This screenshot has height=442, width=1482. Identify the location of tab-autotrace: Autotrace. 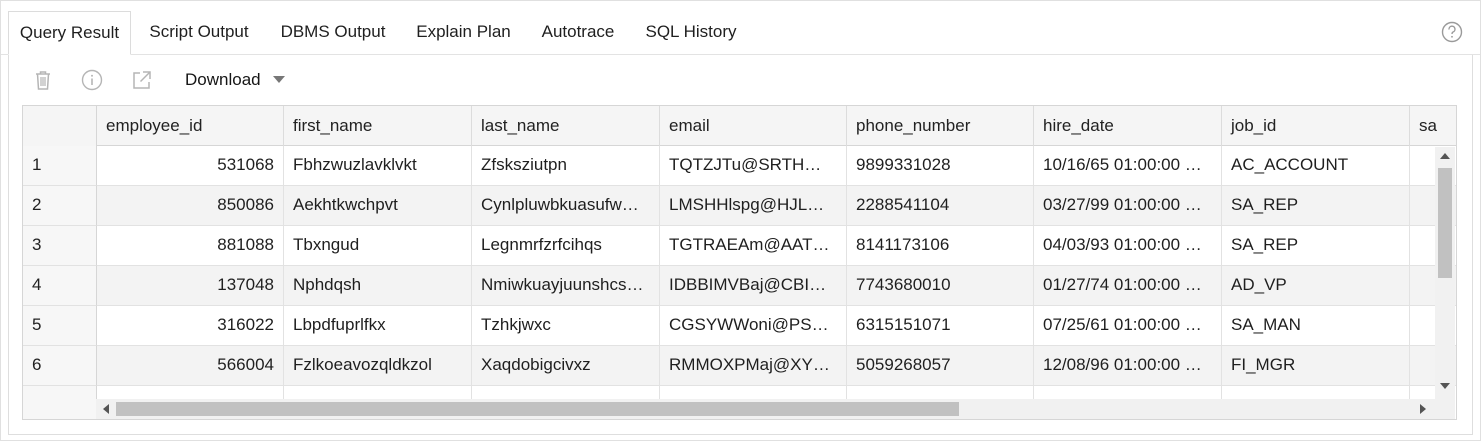
(578, 33).